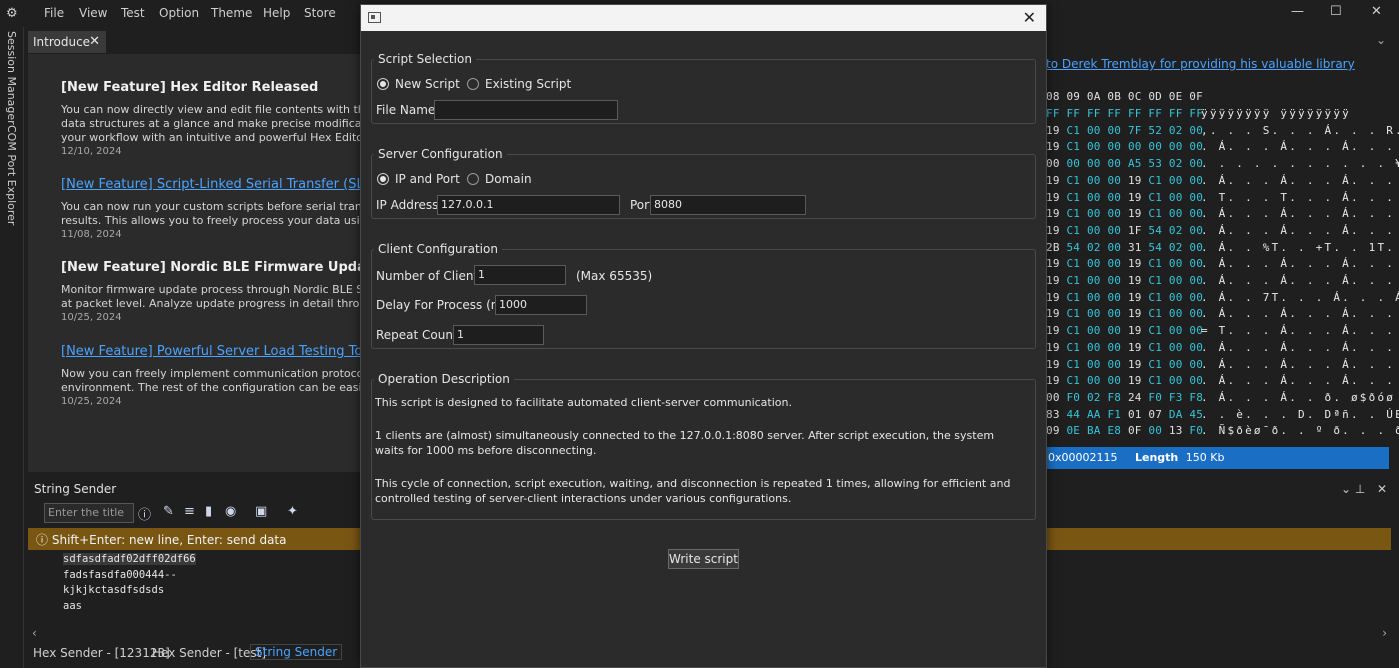 The image size is (1399, 668). What do you see at coordinates (1073, 430) in the screenshot?
I see `hex-byte: 0E` at bounding box center [1073, 430].